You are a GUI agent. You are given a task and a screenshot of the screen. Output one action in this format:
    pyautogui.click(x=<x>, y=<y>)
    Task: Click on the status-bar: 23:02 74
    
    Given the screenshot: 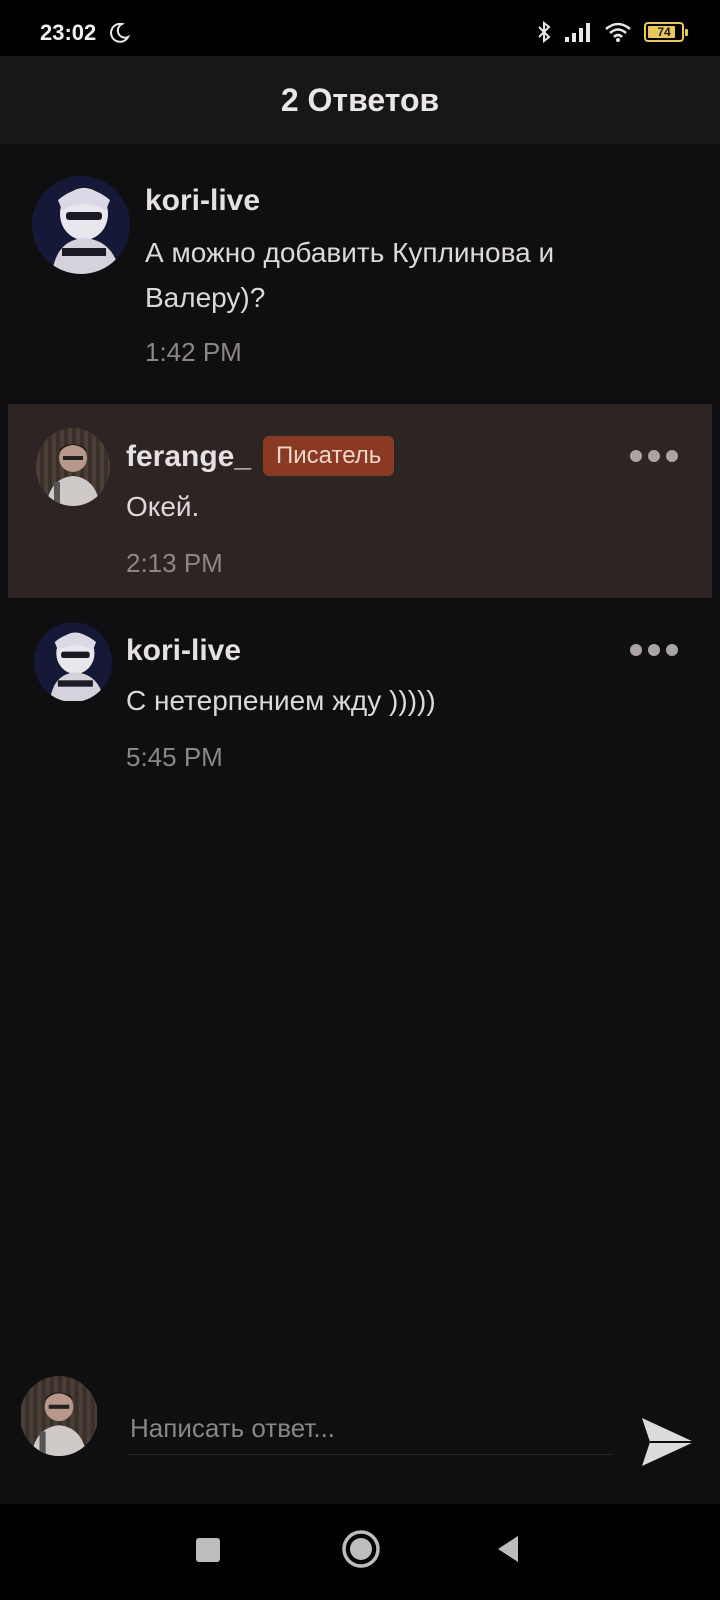 What is the action you would take?
    pyautogui.click(x=360, y=28)
    